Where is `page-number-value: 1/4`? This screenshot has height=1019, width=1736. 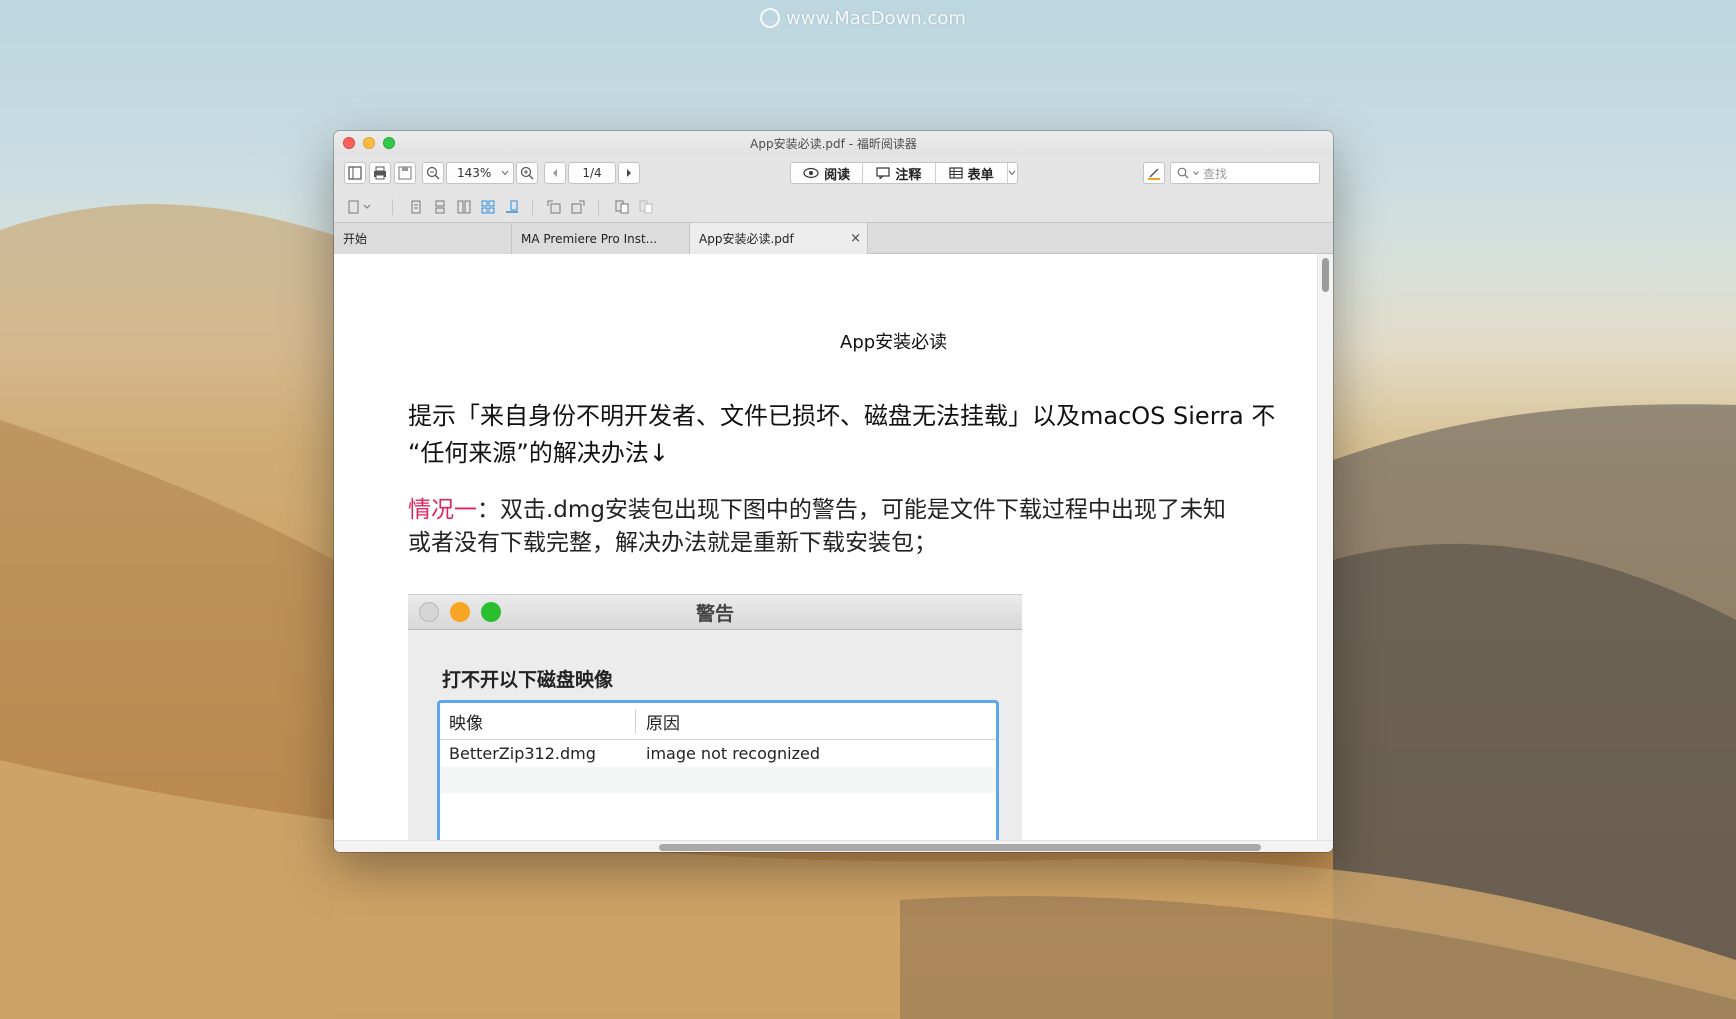
page-number-value: 1/4 is located at coordinates (592, 173).